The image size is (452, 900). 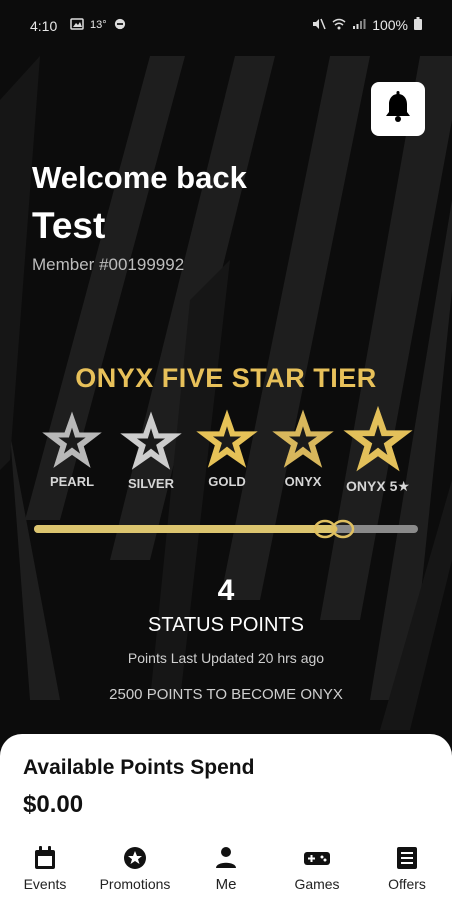 What do you see at coordinates (69, 225) in the screenshot?
I see `user-name: Test` at bounding box center [69, 225].